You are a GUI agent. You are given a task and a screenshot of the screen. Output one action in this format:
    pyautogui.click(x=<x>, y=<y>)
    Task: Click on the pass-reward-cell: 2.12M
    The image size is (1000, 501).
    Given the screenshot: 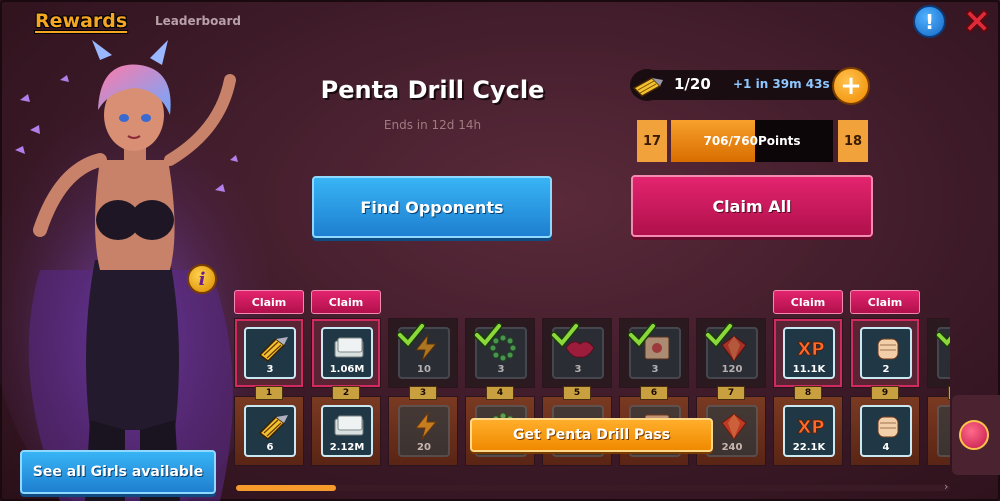 What is the action you would take?
    pyautogui.click(x=346, y=431)
    